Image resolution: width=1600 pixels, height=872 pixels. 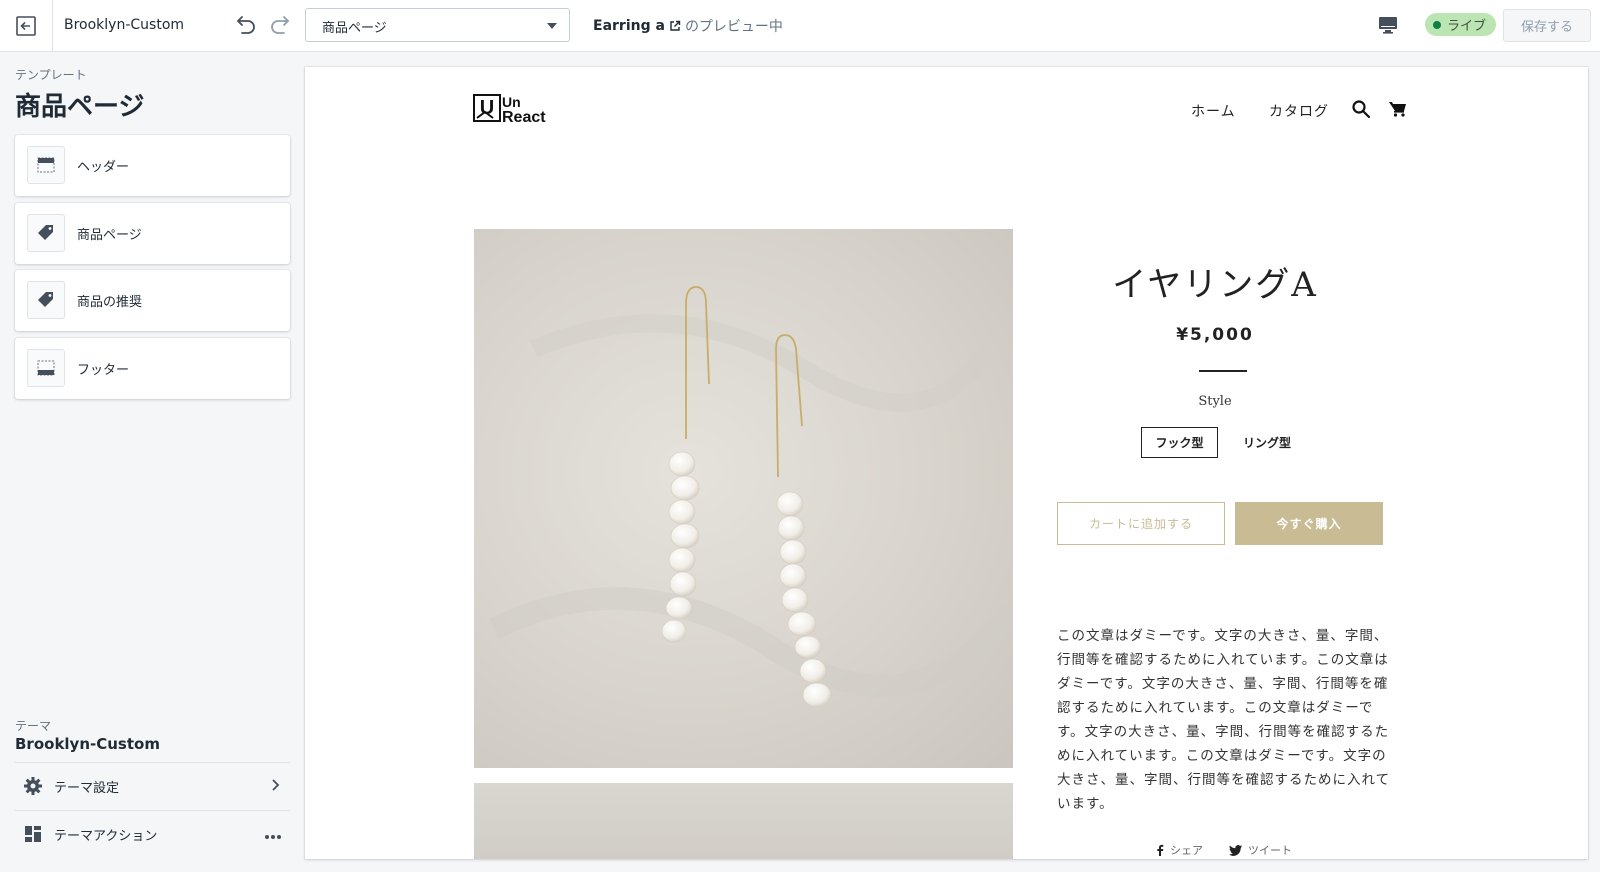 I want to click on nav-catalog: カタログ, so click(x=1299, y=111).